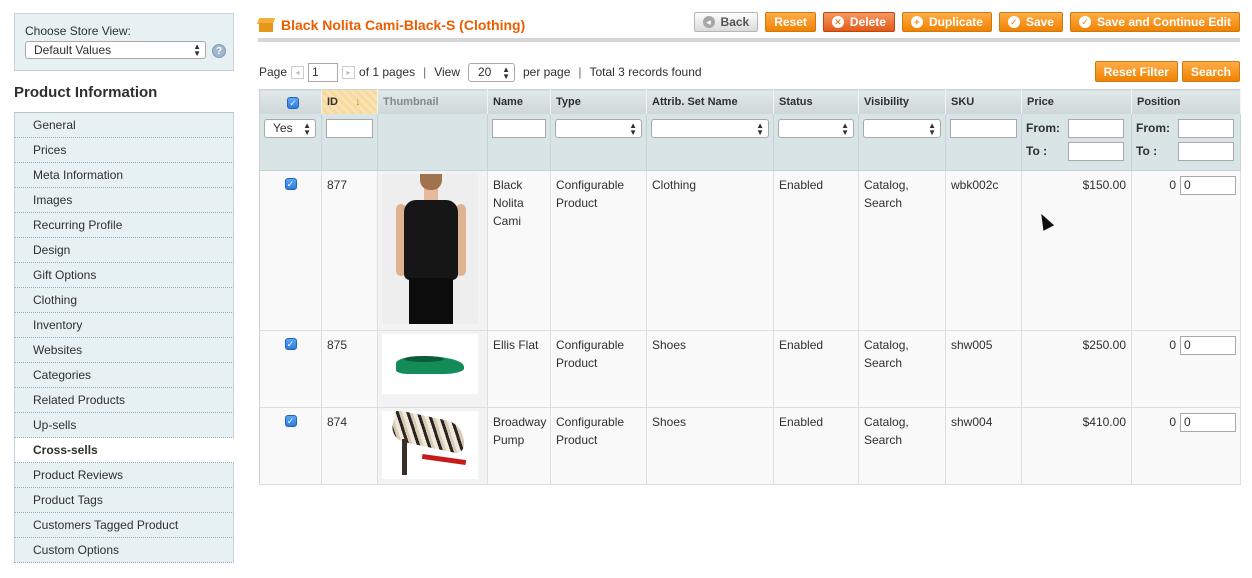 This screenshot has height=578, width=1252. What do you see at coordinates (750, 142) in the screenshot?
I see `grid-filter-row: Yes ▲ ▼ ▲ ▼ ▲ ▼ ▲ ▼ ▲ ▼ From: To : From: To :` at bounding box center [750, 142].